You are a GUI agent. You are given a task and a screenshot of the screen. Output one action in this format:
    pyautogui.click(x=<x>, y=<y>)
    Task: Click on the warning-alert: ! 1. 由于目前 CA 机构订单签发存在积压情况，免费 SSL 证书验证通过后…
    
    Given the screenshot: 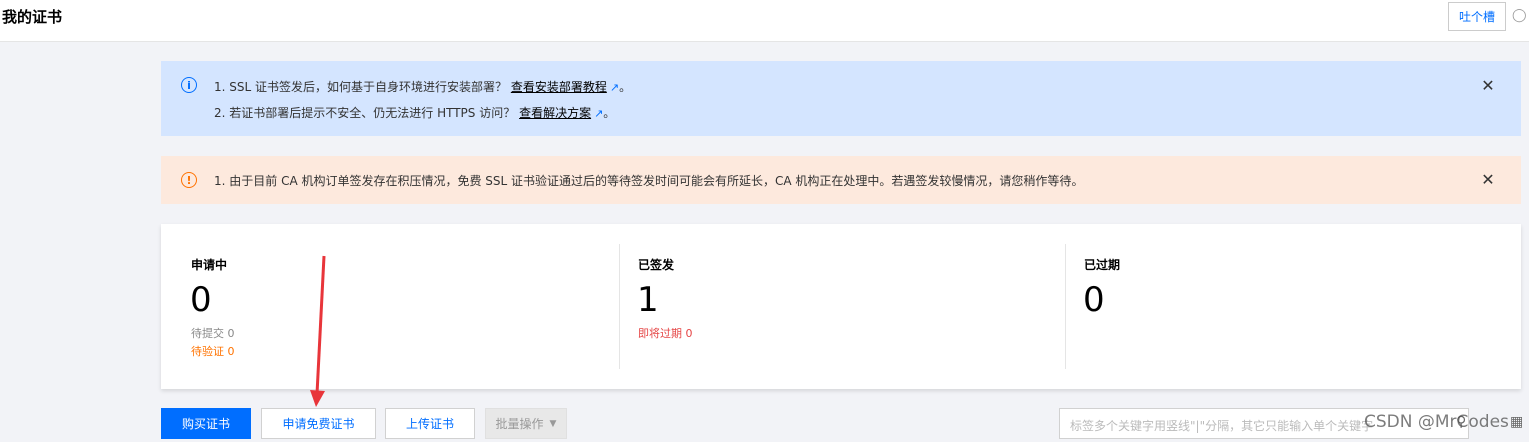 What is the action you would take?
    pyautogui.click(x=841, y=180)
    